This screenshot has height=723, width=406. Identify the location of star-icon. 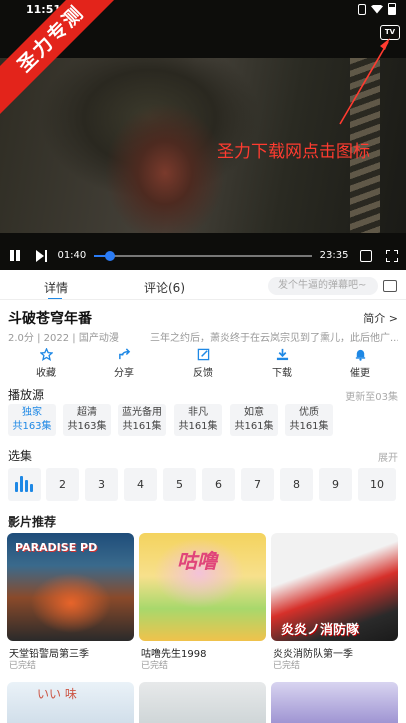
(46, 354).